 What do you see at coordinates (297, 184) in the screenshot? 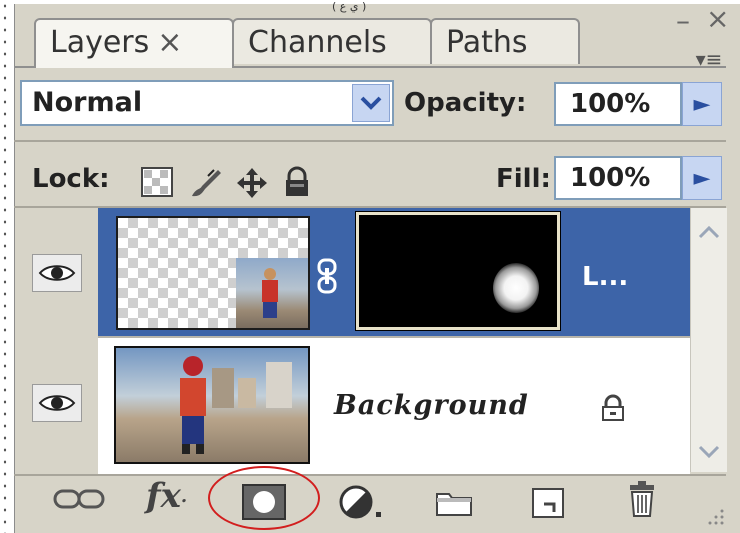
I see `lock-all-icon` at bounding box center [297, 184].